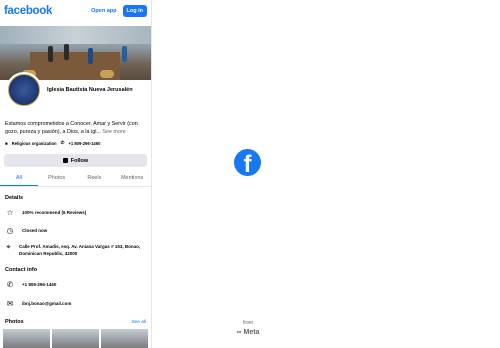 The width and height of the screenshot is (500, 348). What do you see at coordinates (132, 178) in the screenshot?
I see `tab-mentions: Mentions` at bounding box center [132, 178].